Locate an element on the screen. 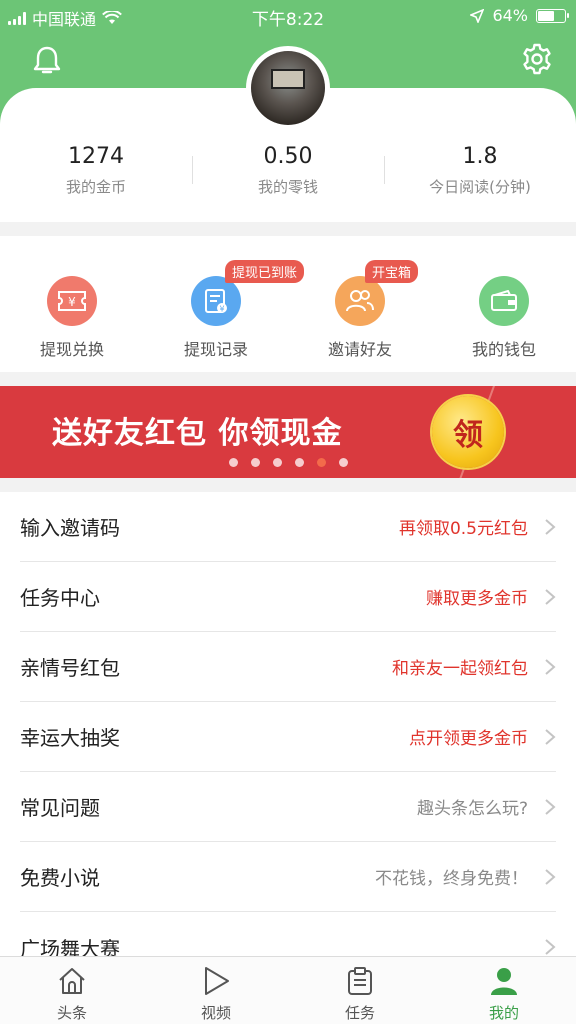  tab-headlines: 头条 is located at coordinates (72, 990).